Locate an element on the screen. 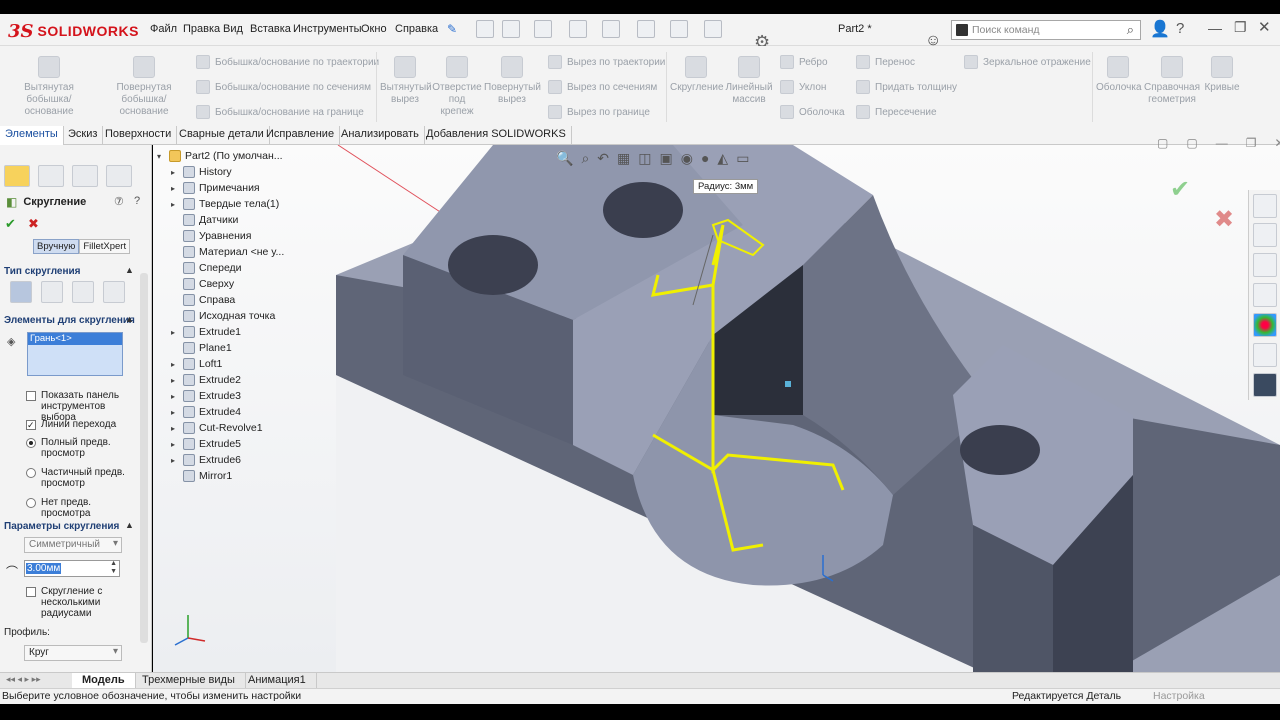  file-explorer-icon is located at coordinates (1265, 265).